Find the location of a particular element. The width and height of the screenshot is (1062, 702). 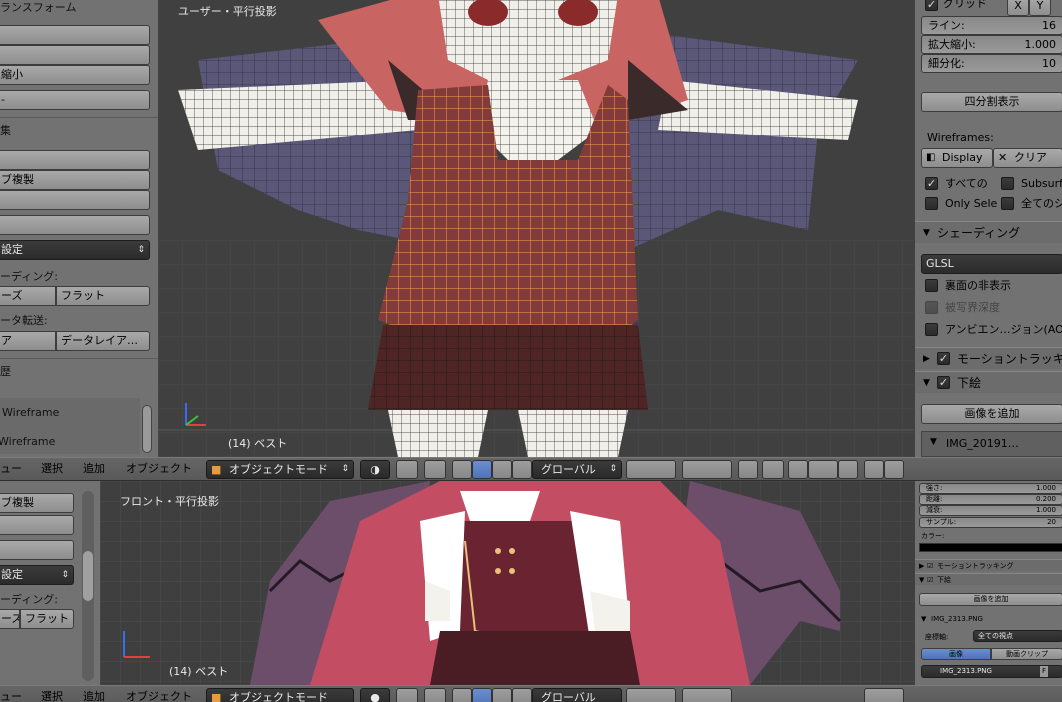

snap-element-icon is located at coordinates (823, 469).